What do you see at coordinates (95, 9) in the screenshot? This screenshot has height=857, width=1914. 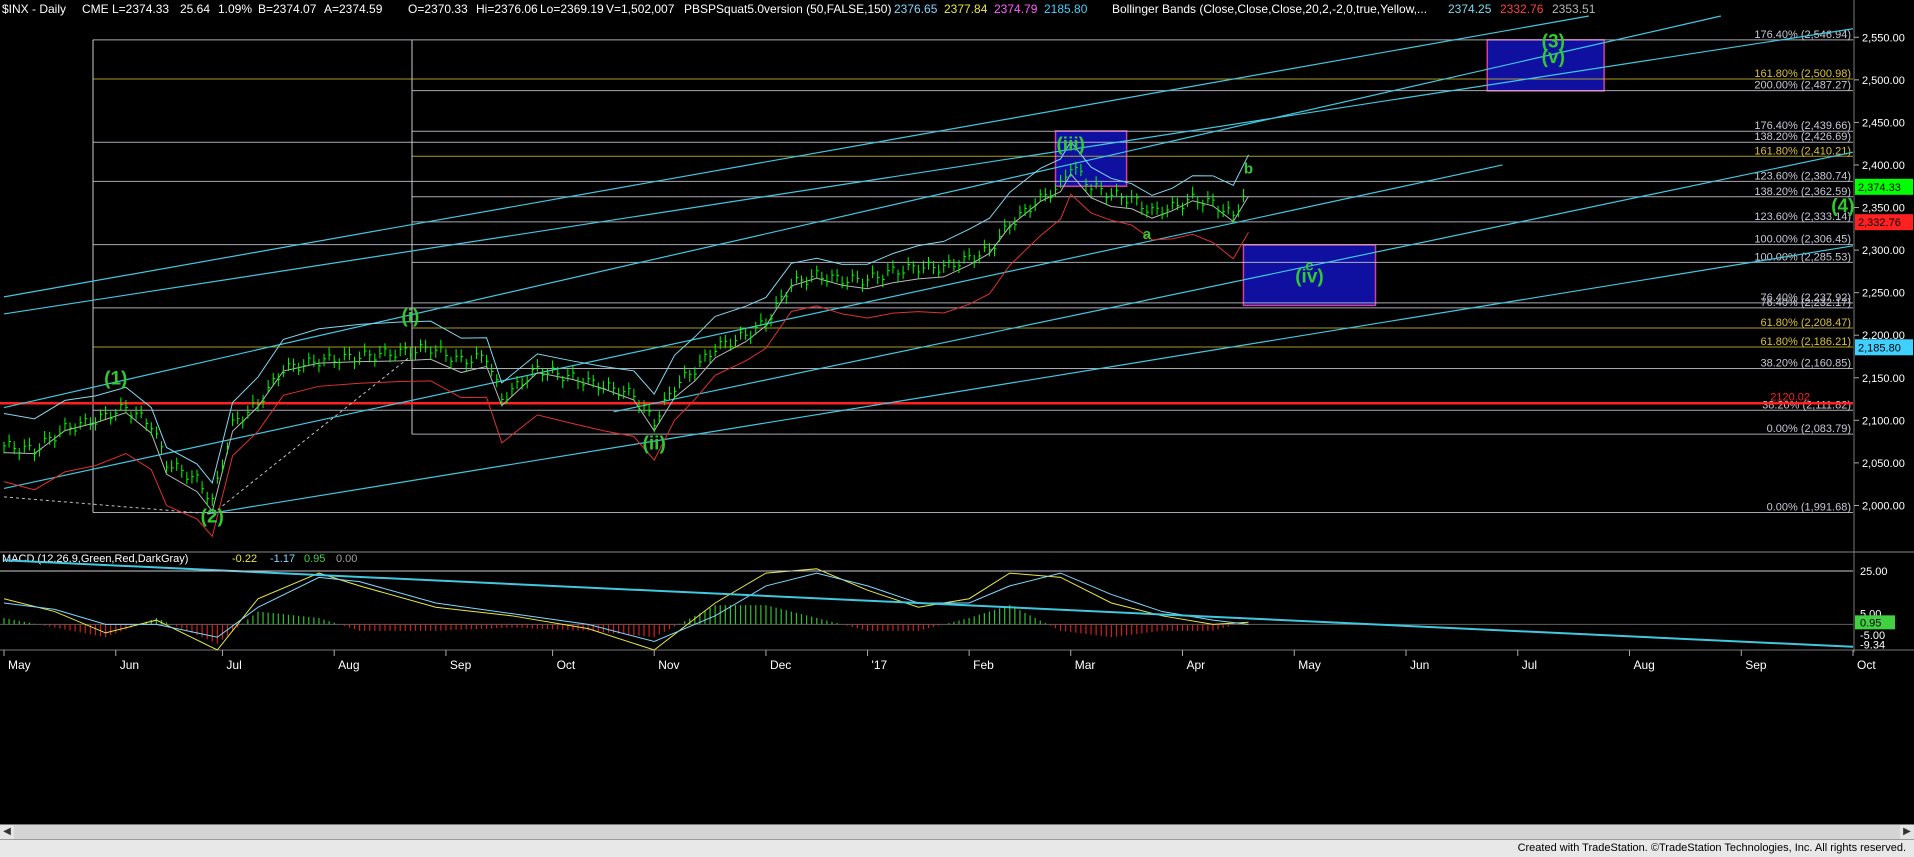 I see `header-field: CME` at bounding box center [95, 9].